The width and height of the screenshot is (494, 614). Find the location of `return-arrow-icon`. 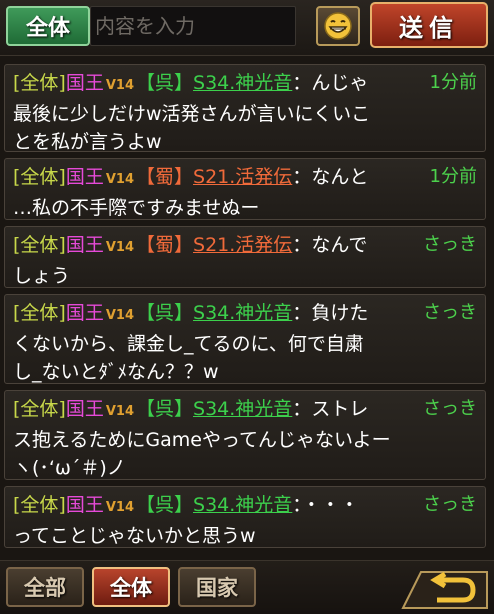

return-arrow-icon is located at coordinates (444, 590).